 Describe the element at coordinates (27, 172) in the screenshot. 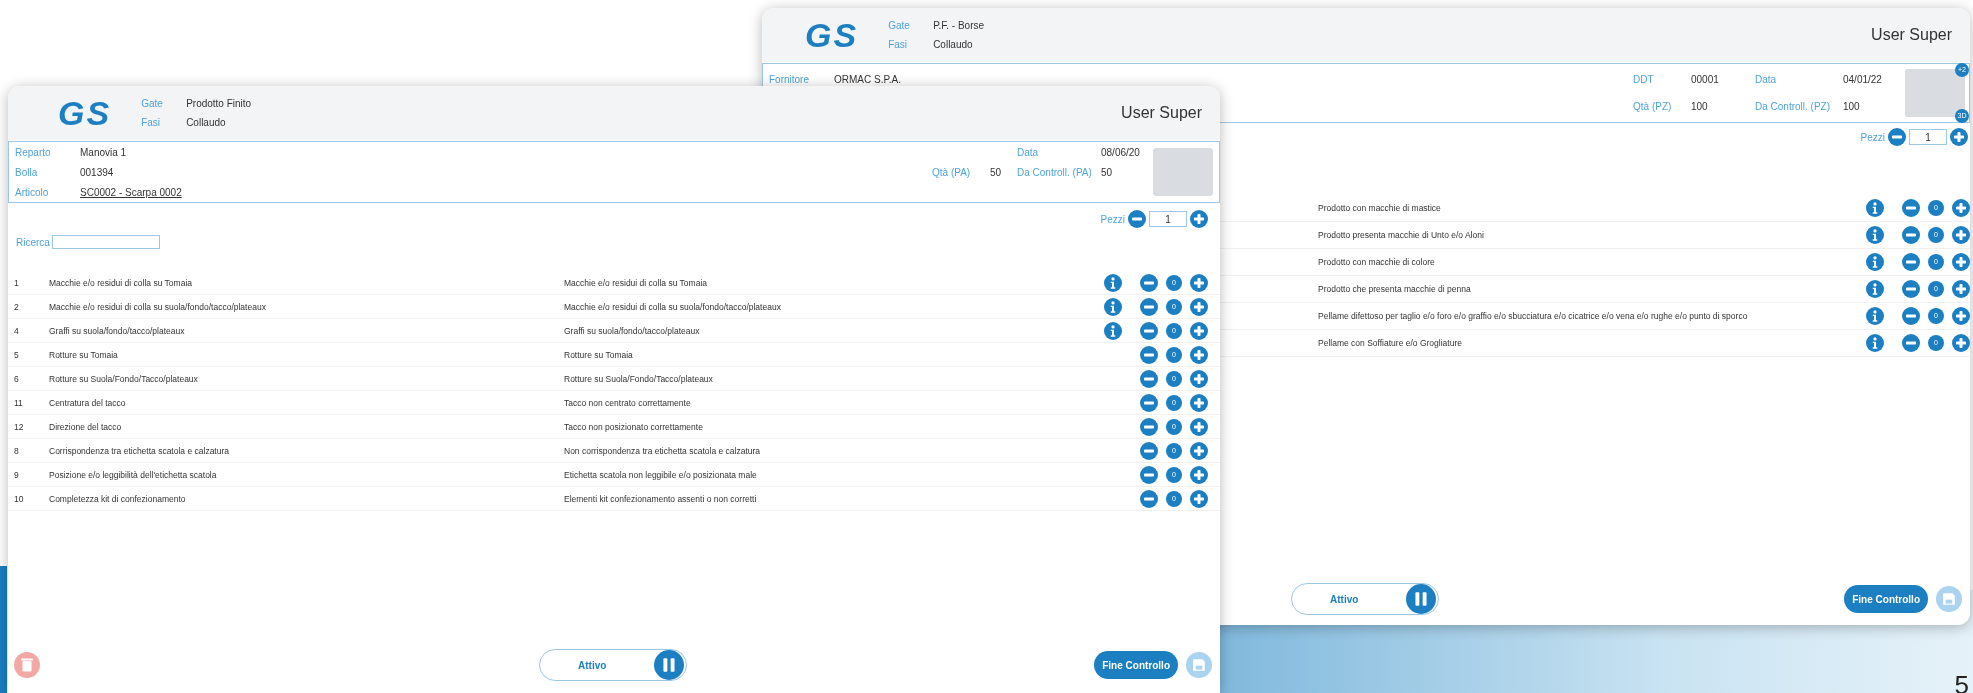

I see `field-label: Bolla` at that location.